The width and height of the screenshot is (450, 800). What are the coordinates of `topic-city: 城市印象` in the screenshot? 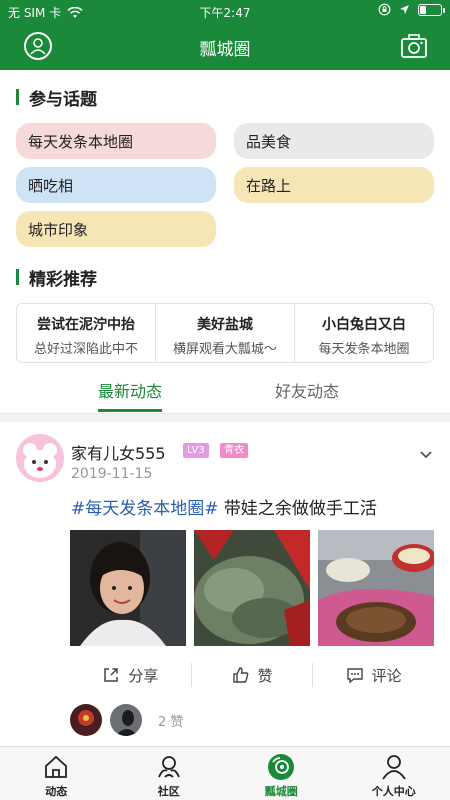 It's located at (116, 229).